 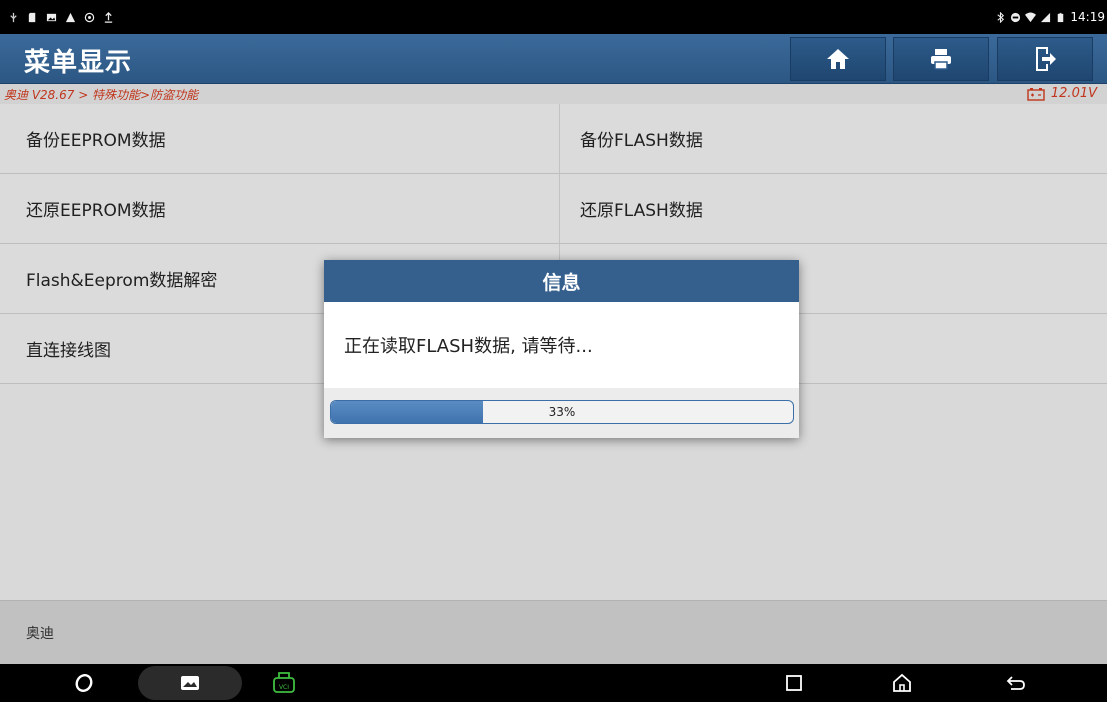 What do you see at coordinates (70, 17) in the screenshot?
I see `warning-icon` at bounding box center [70, 17].